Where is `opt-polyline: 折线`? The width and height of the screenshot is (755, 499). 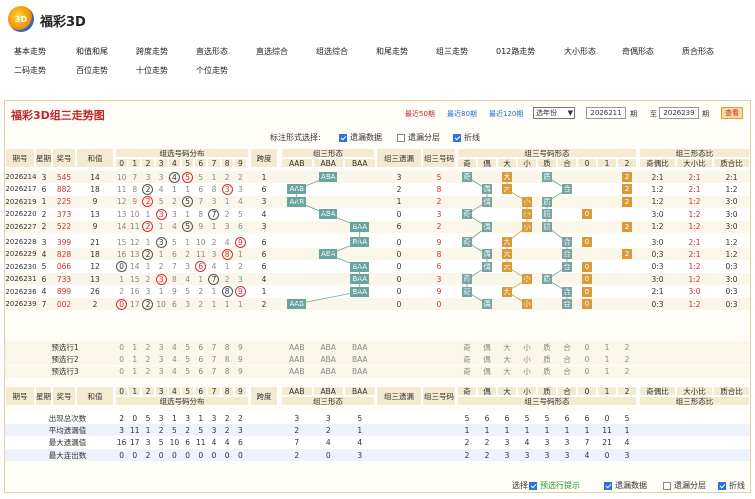
opt-polyline: 折线 is located at coordinates (466, 137).